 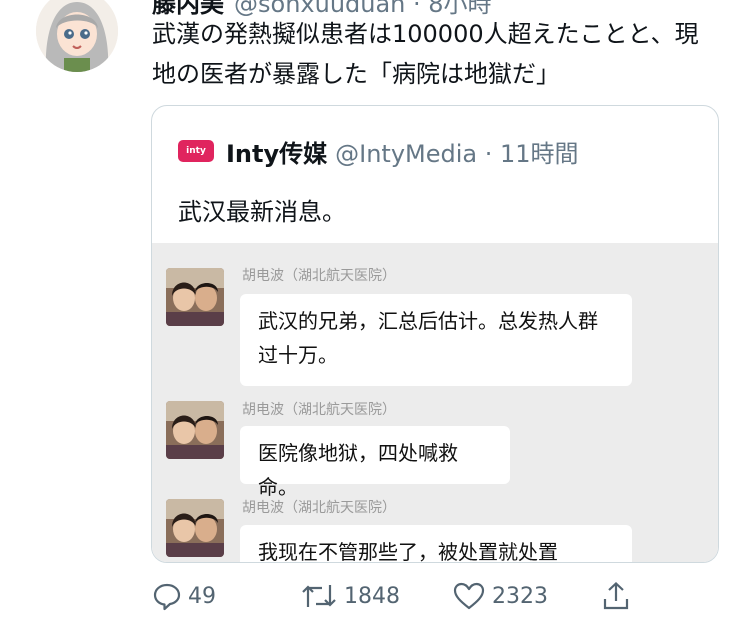 What do you see at coordinates (520, 596) in the screenshot?
I see `like-count: 2323` at bounding box center [520, 596].